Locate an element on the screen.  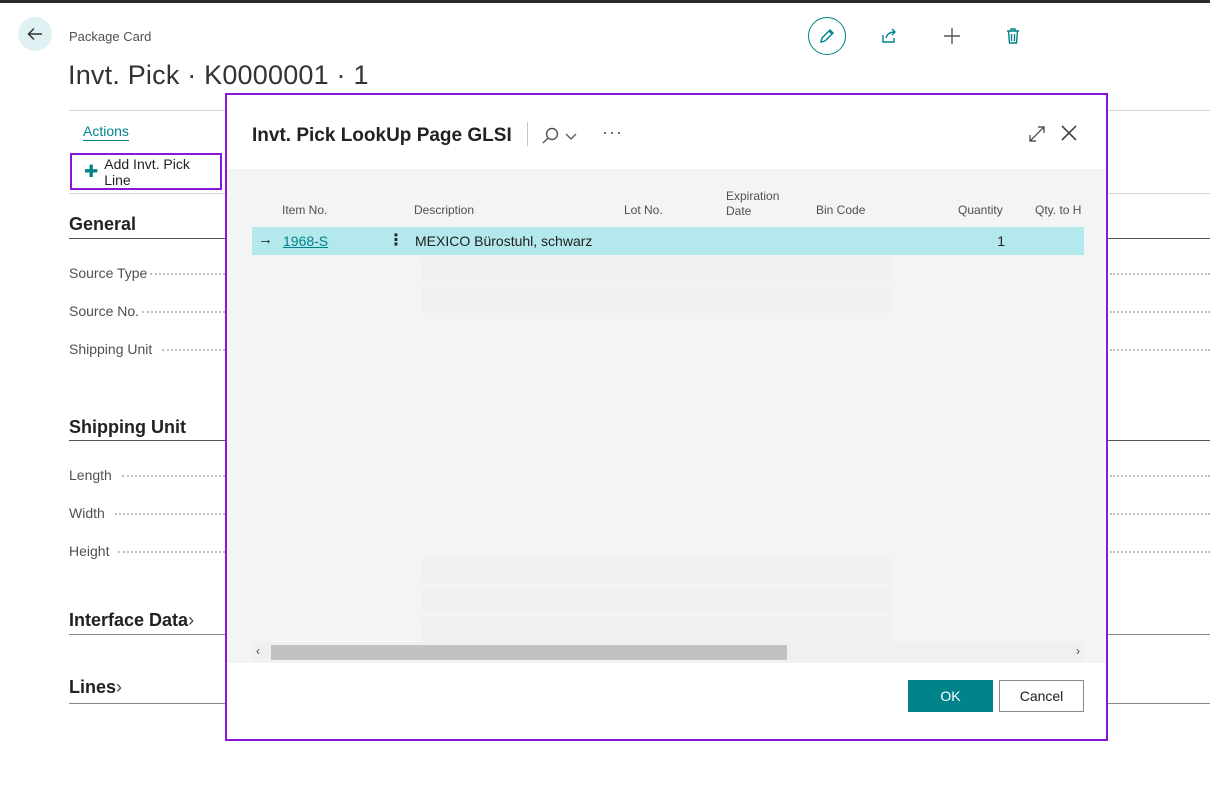
expiration-date-line1: Expiration is located at coordinates (753, 196).